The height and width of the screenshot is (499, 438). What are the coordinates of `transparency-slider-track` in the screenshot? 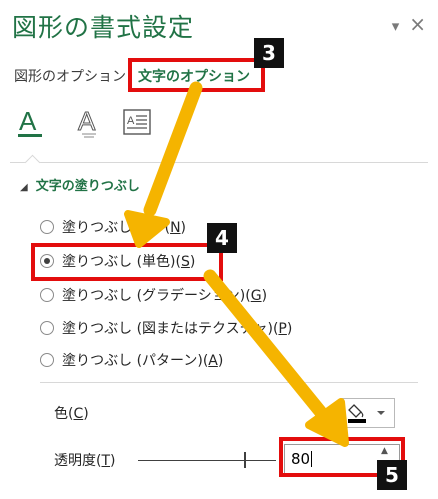 It's located at (207, 460).